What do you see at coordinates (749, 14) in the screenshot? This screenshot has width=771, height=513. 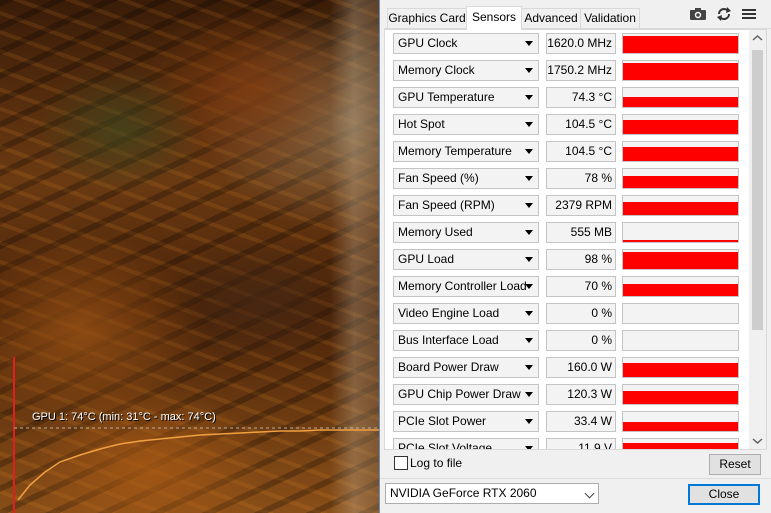 I see `hamburger-menu-icon` at bounding box center [749, 14].